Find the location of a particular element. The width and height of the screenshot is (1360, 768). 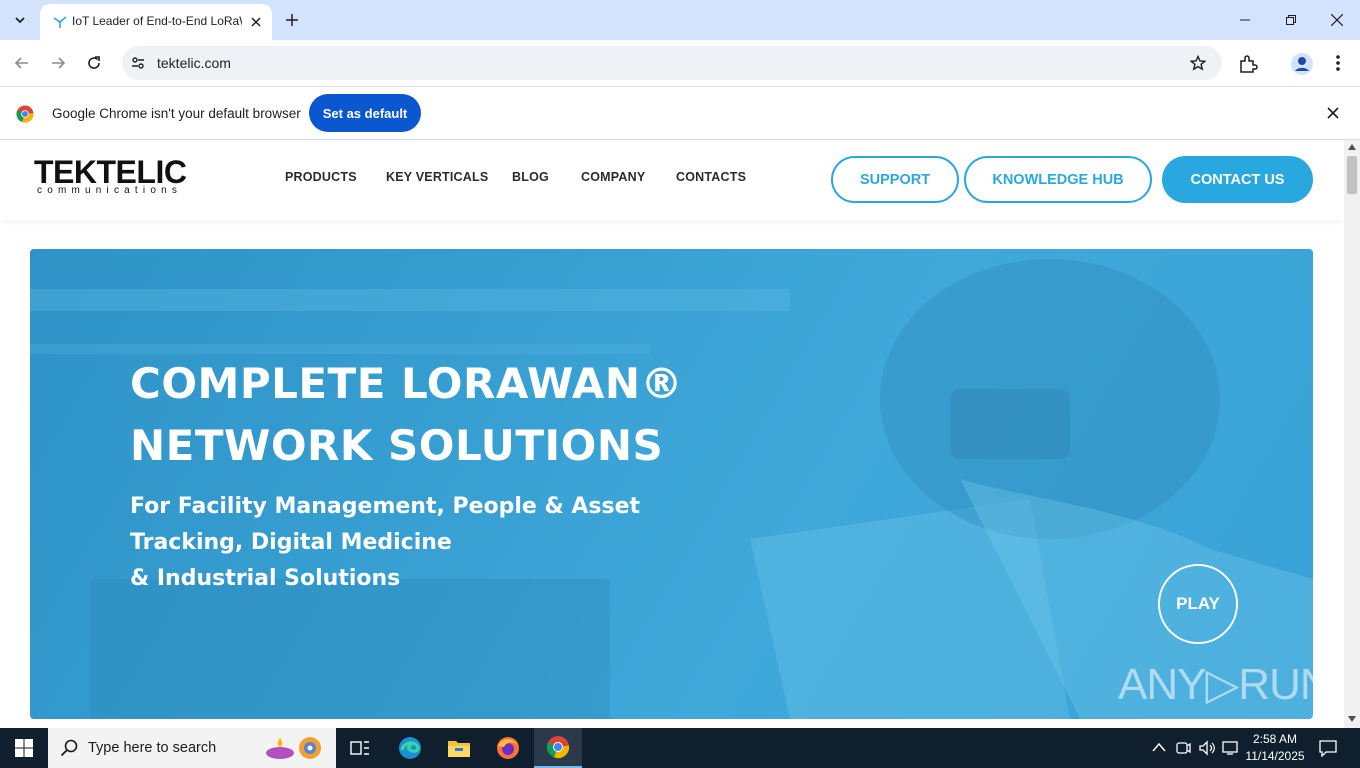

chevron-down-icon is located at coordinates (20, 20).